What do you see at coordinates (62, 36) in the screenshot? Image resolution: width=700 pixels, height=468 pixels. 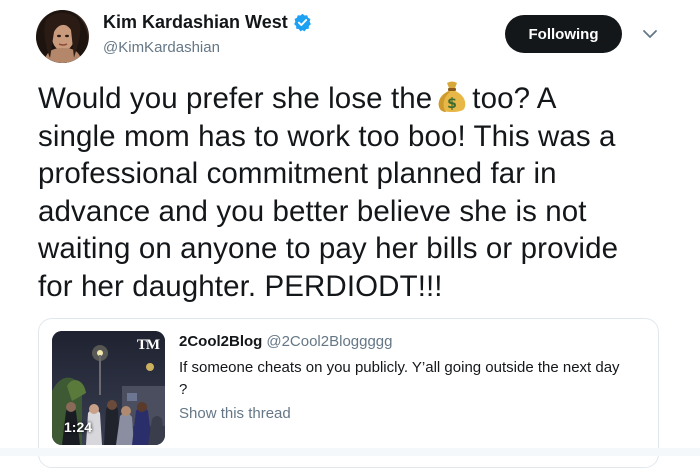 I see `avatar` at bounding box center [62, 36].